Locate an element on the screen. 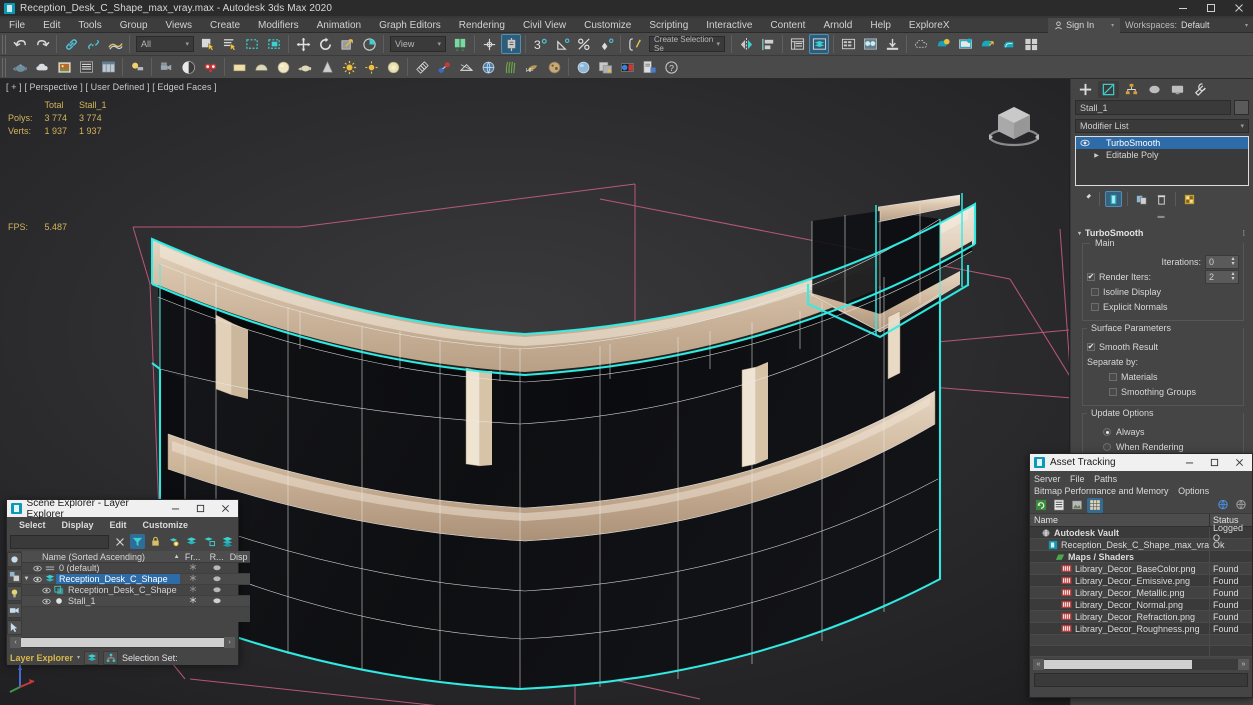 The image size is (1253, 705). lock-icon is located at coordinates (155, 541).